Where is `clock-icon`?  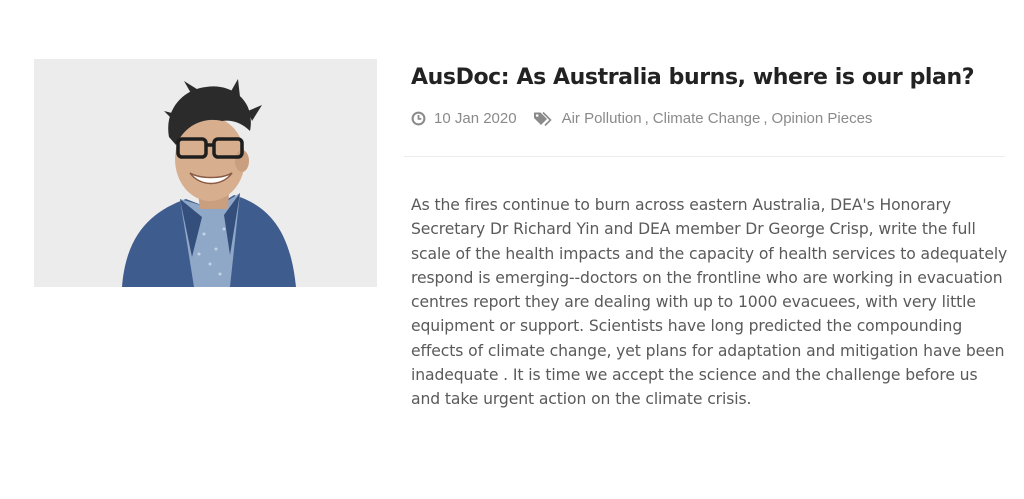 clock-icon is located at coordinates (418, 118).